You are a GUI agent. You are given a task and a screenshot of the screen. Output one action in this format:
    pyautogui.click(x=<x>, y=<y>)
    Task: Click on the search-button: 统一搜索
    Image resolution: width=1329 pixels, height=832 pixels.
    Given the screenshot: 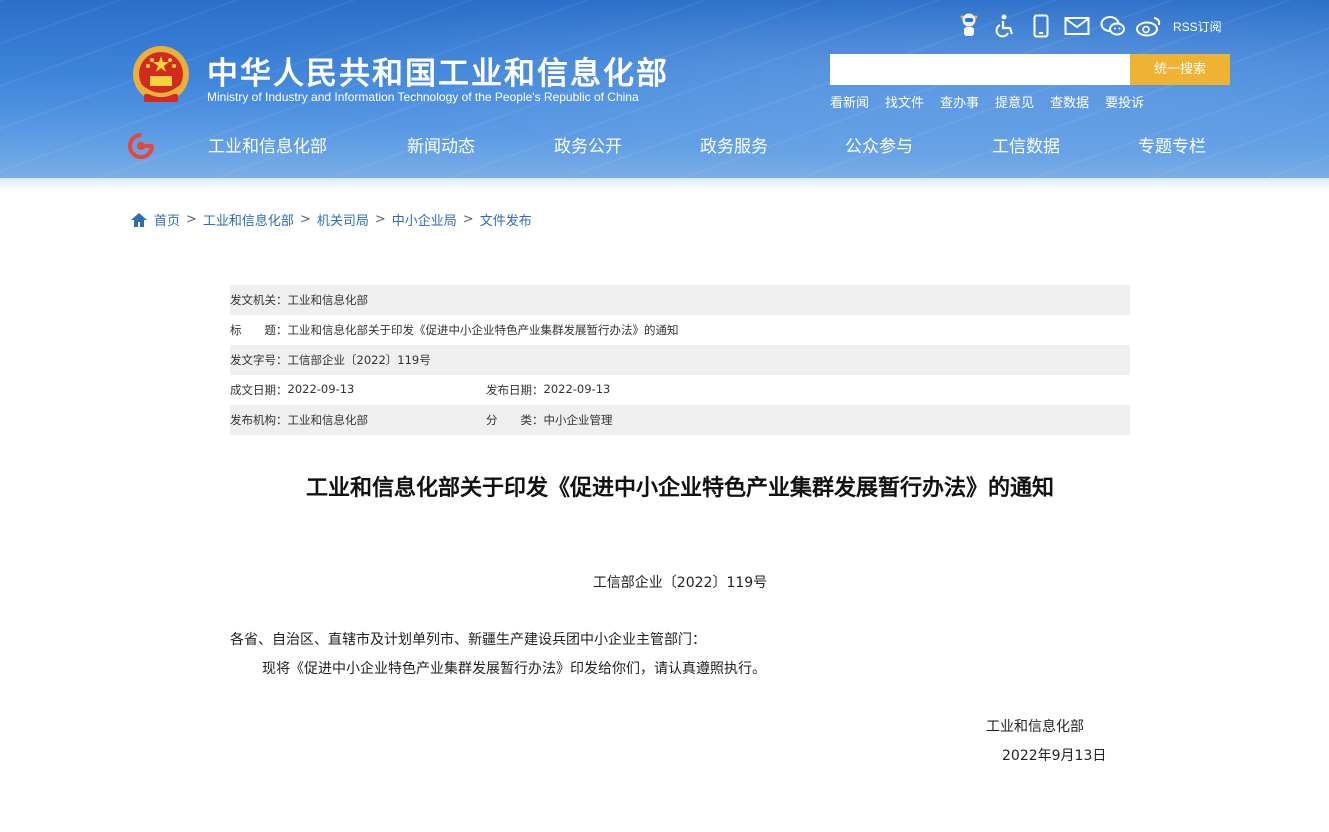 What is the action you would take?
    pyautogui.click(x=1180, y=69)
    